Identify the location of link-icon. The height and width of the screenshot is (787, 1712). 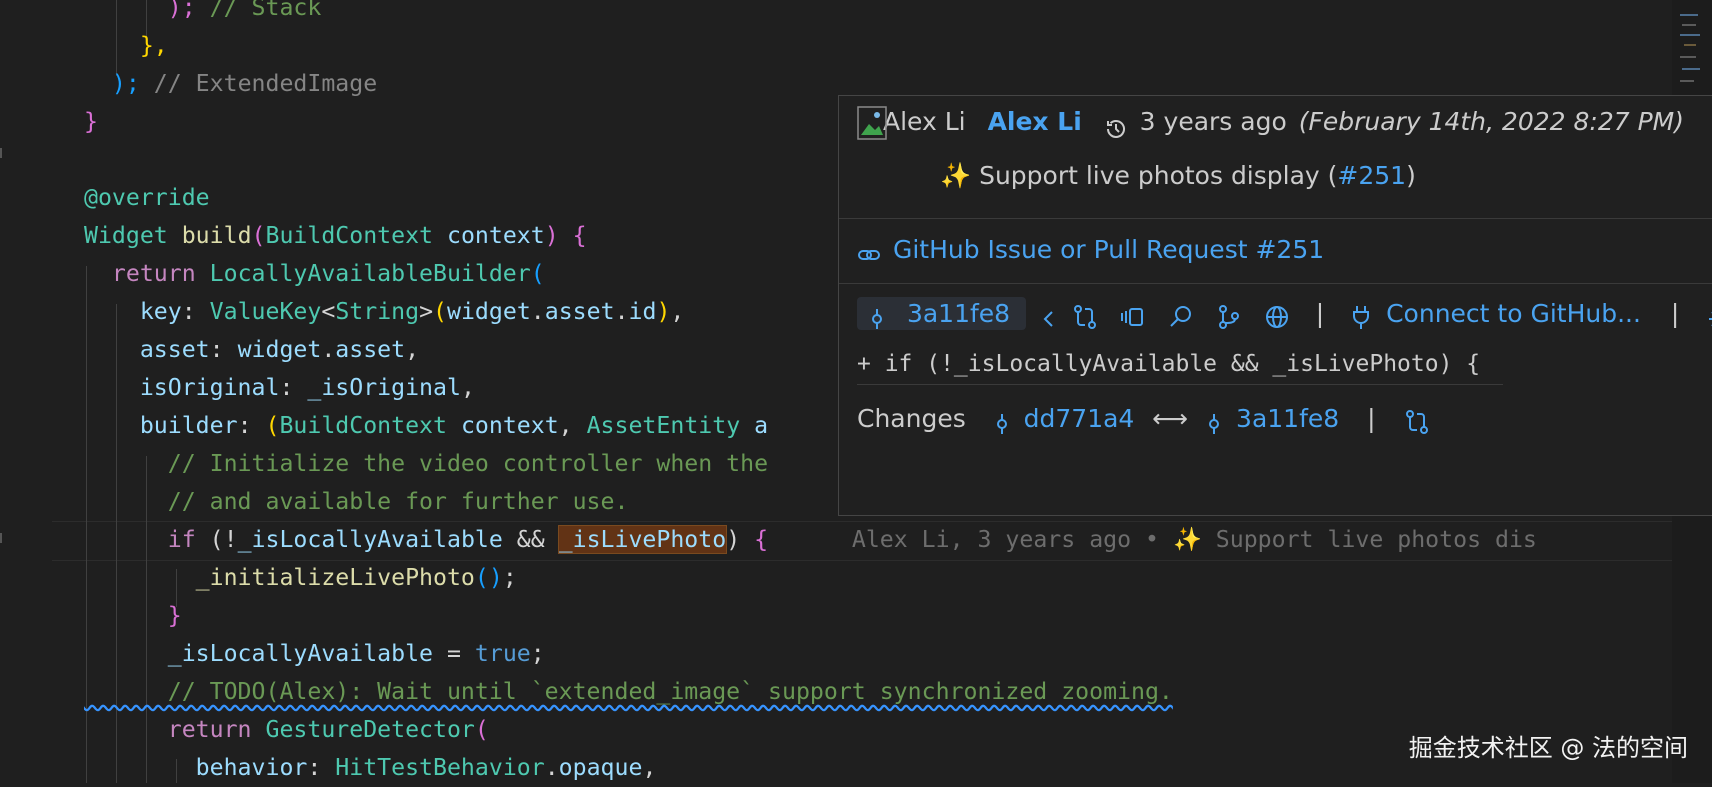
(869, 251).